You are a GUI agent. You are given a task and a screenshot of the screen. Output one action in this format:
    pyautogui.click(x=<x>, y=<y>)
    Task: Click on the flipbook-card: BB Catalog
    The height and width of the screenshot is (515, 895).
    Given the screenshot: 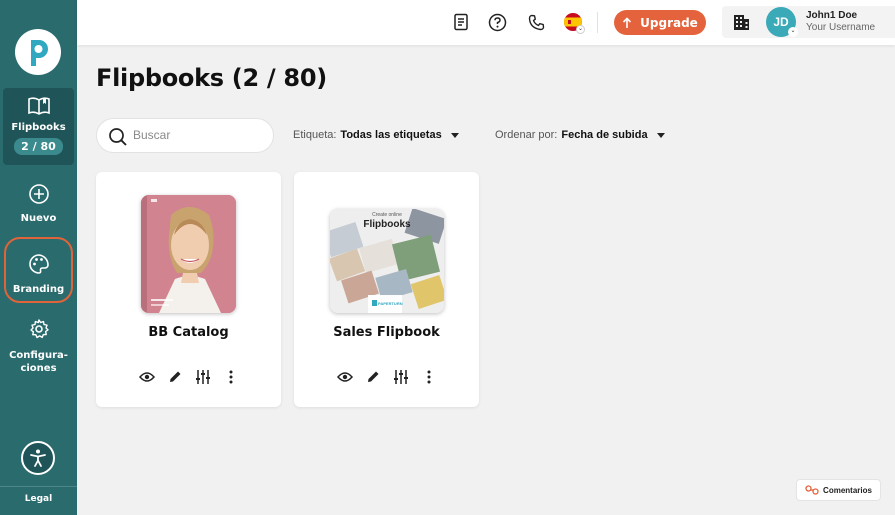 What is the action you would take?
    pyautogui.click(x=188, y=289)
    